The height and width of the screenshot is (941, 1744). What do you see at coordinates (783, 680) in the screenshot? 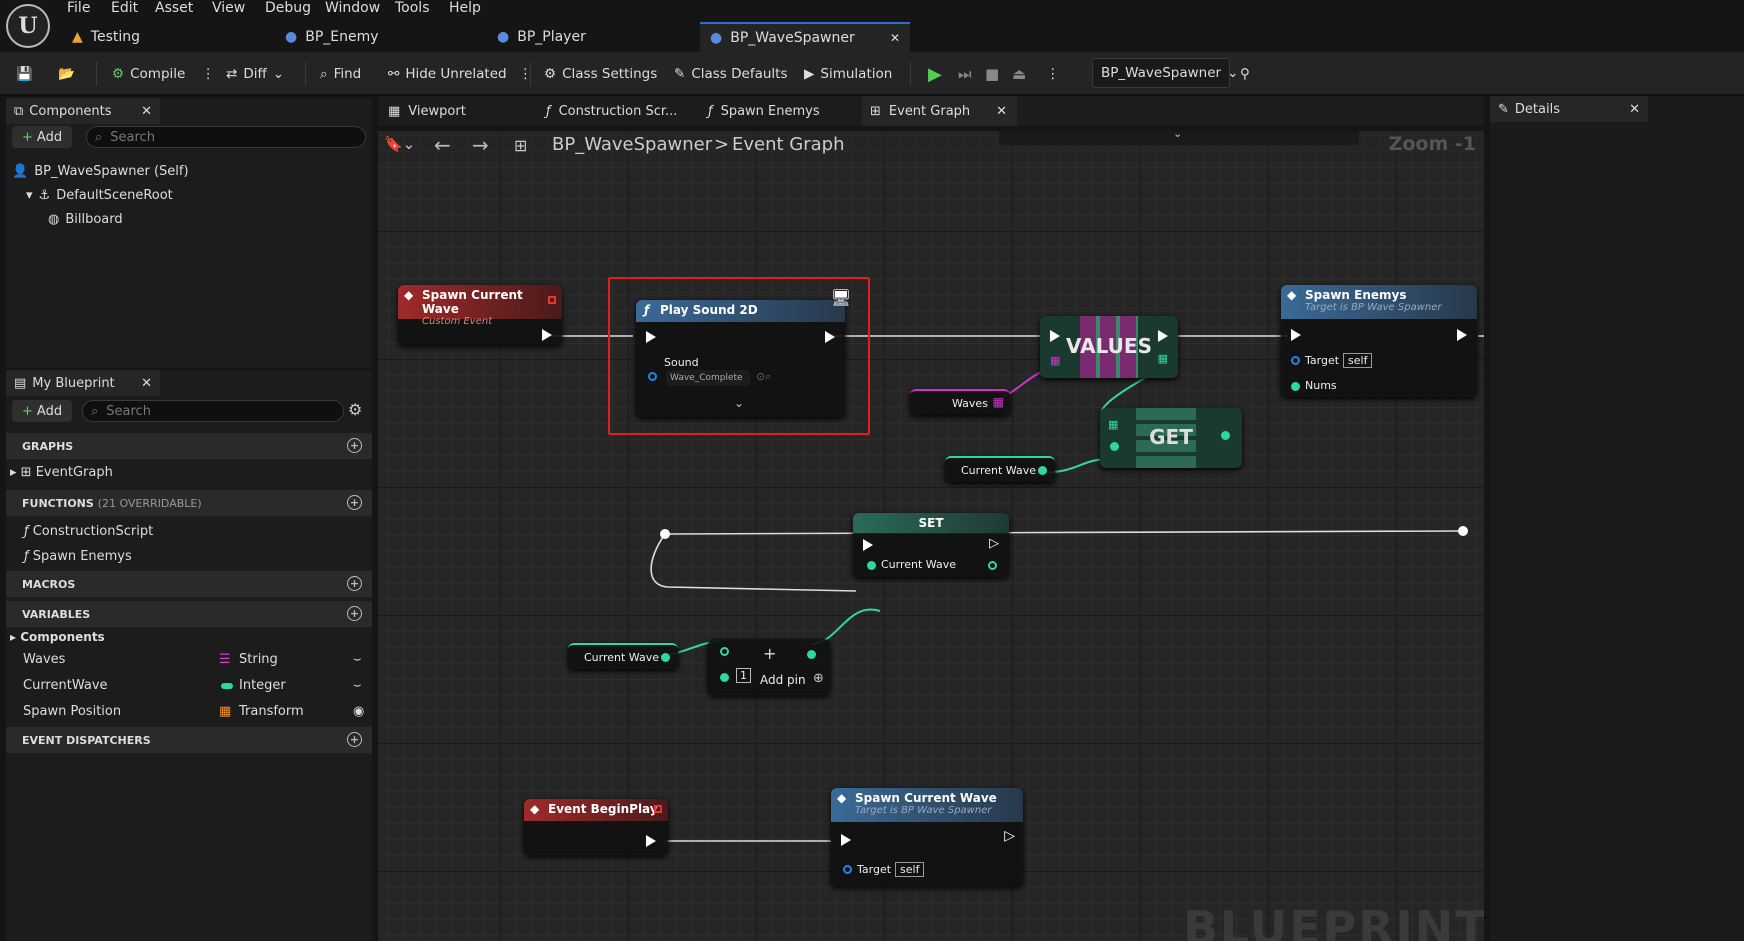
I see `add-pin-label: Add pin` at bounding box center [783, 680].